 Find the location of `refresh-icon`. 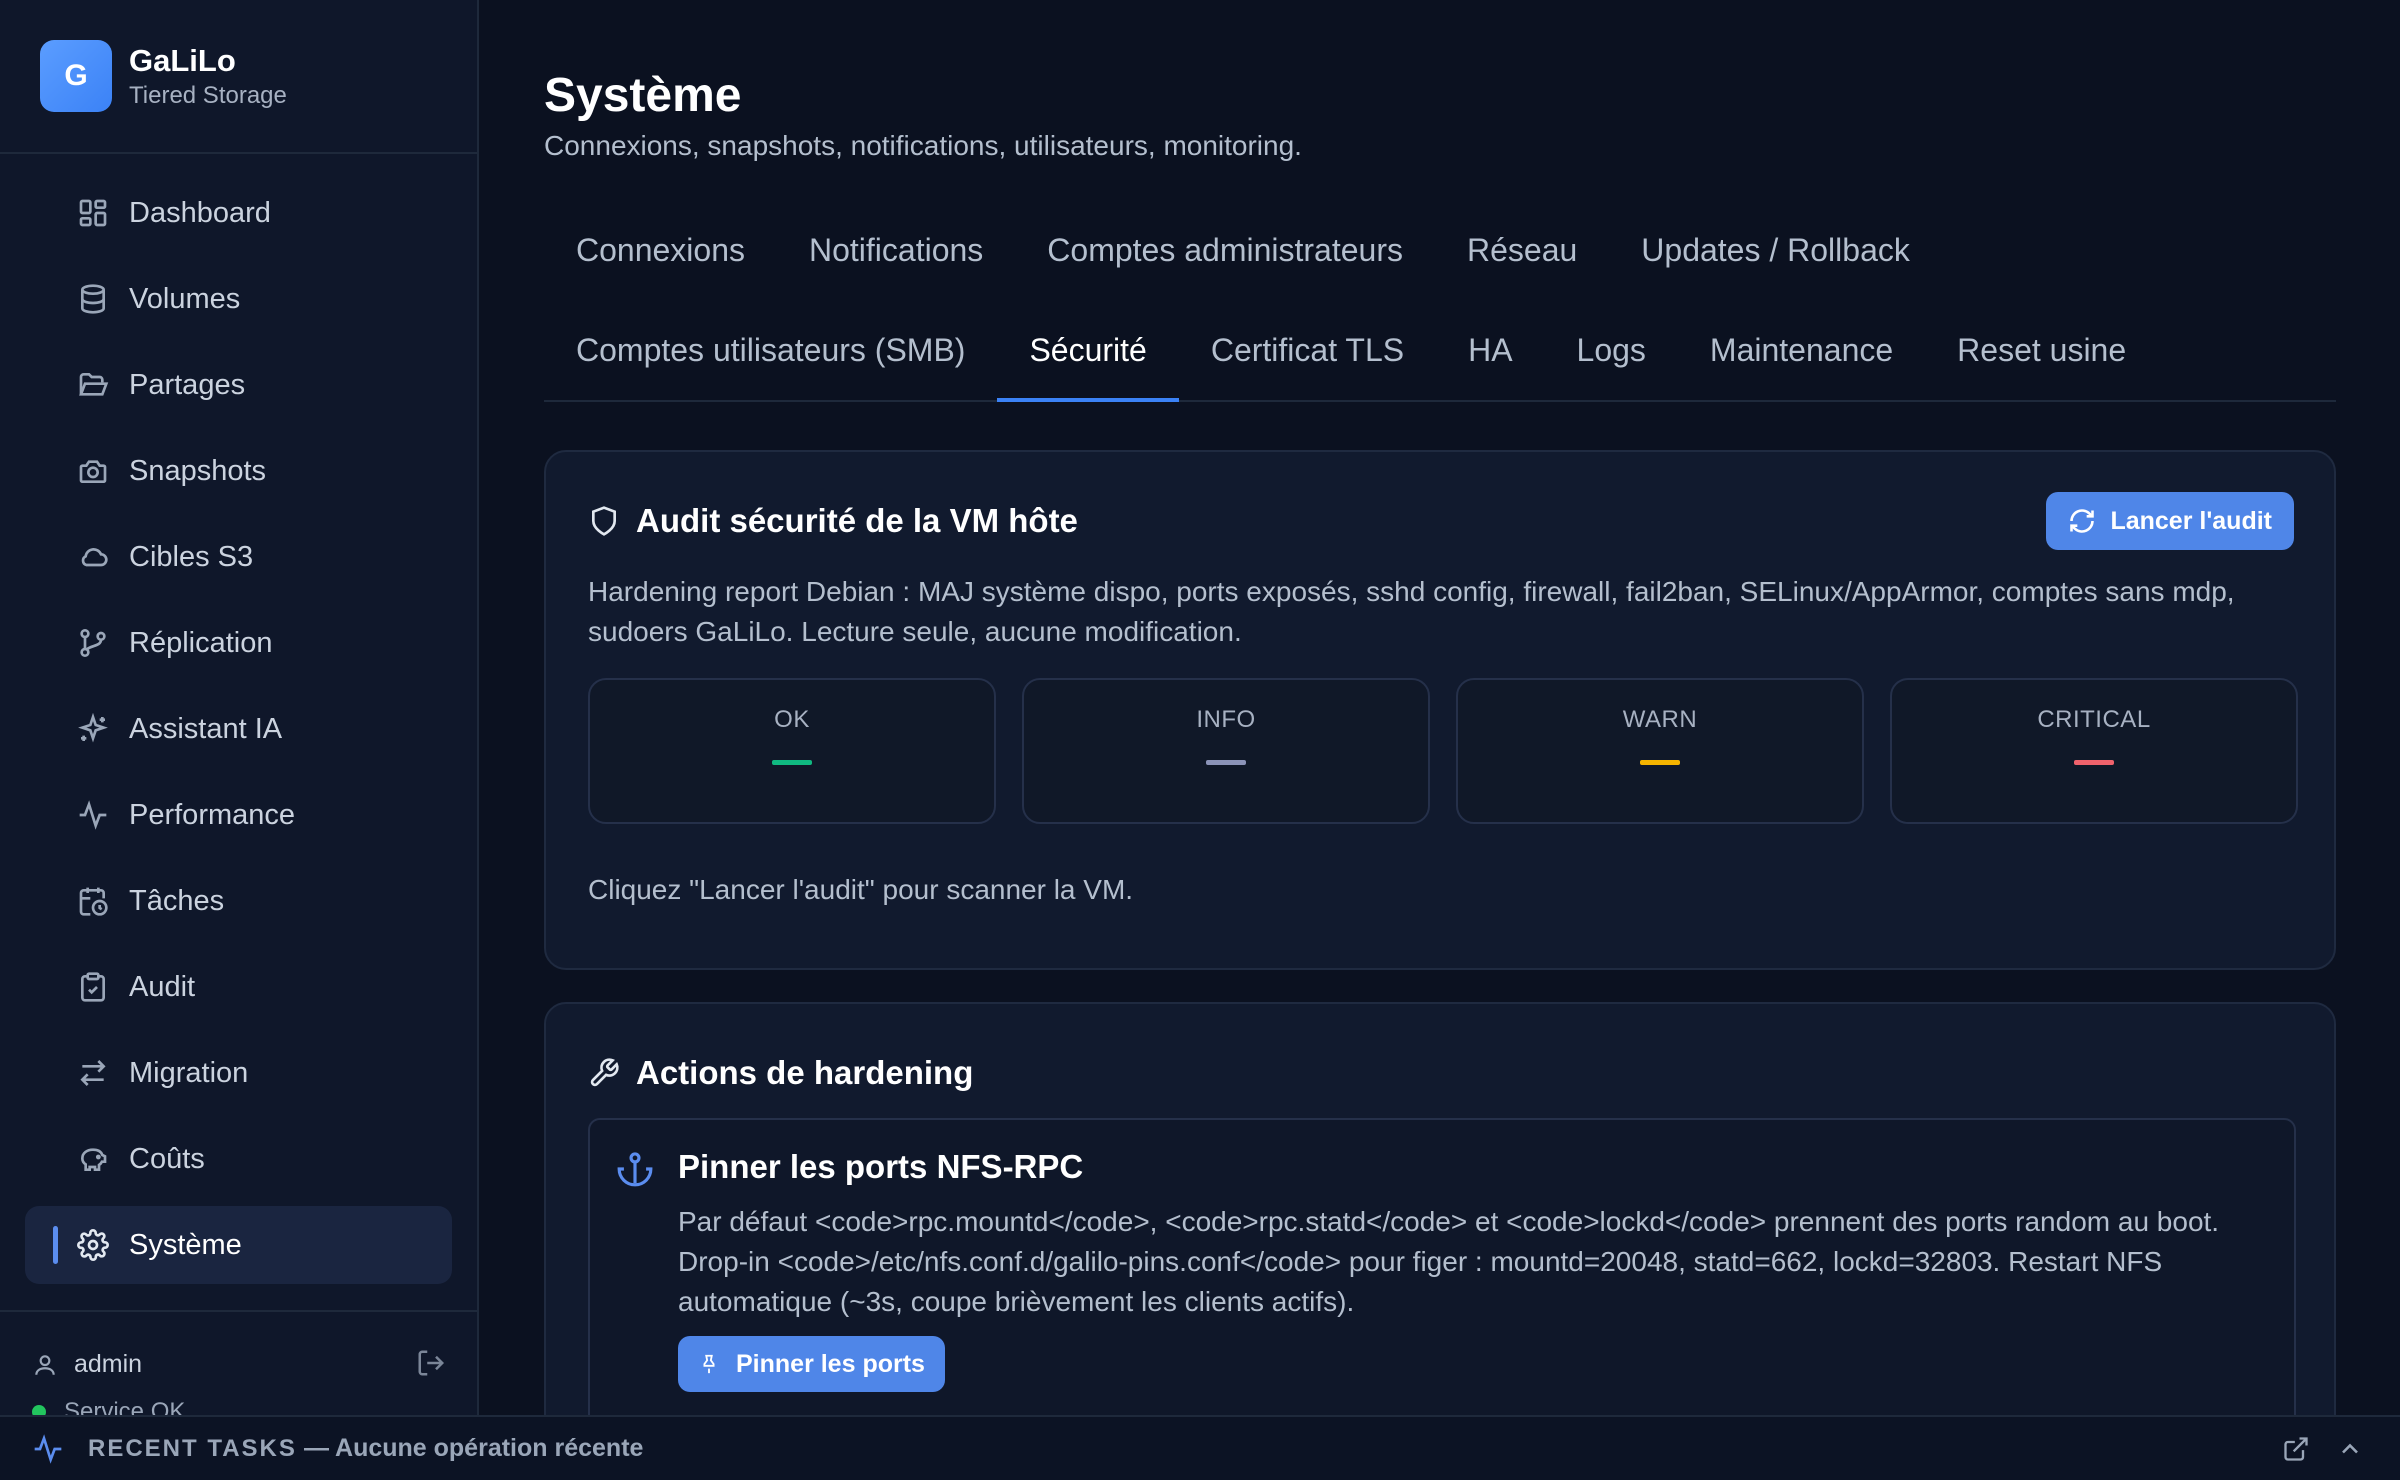

refresh-icon is located at coordinates (2082, 521).